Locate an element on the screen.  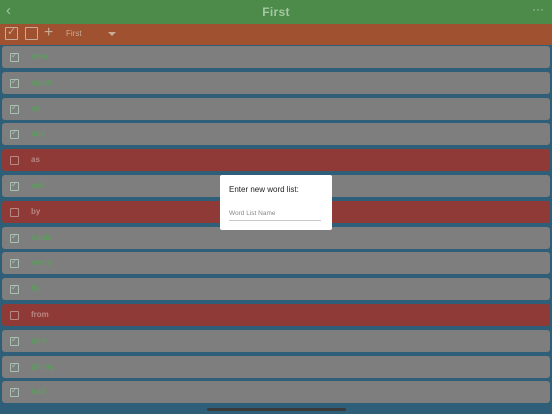
list-item-word: an is located at coordinates (36, 108).